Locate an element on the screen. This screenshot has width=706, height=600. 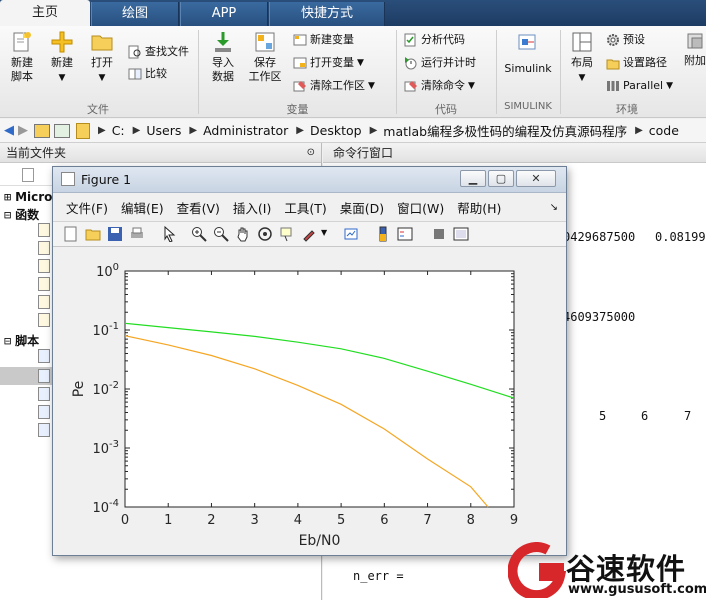
set-path-label: 设置路径 is located at coordinates (645, 62).